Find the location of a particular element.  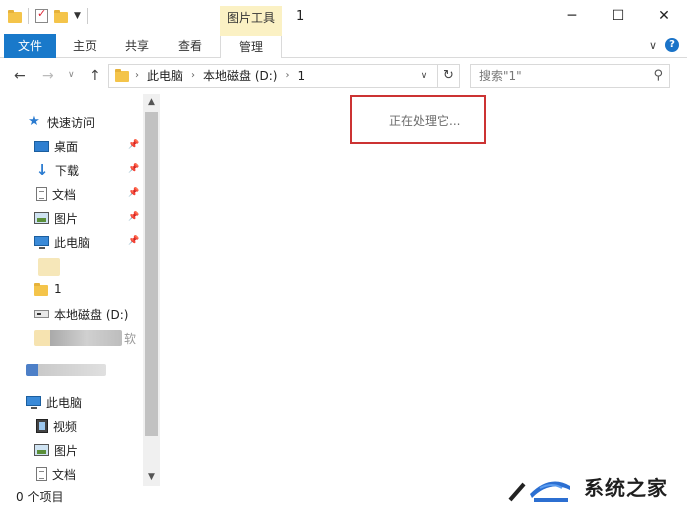

breadcrumb-this-pc: 此电脑 is located at coordinates (165, 76).